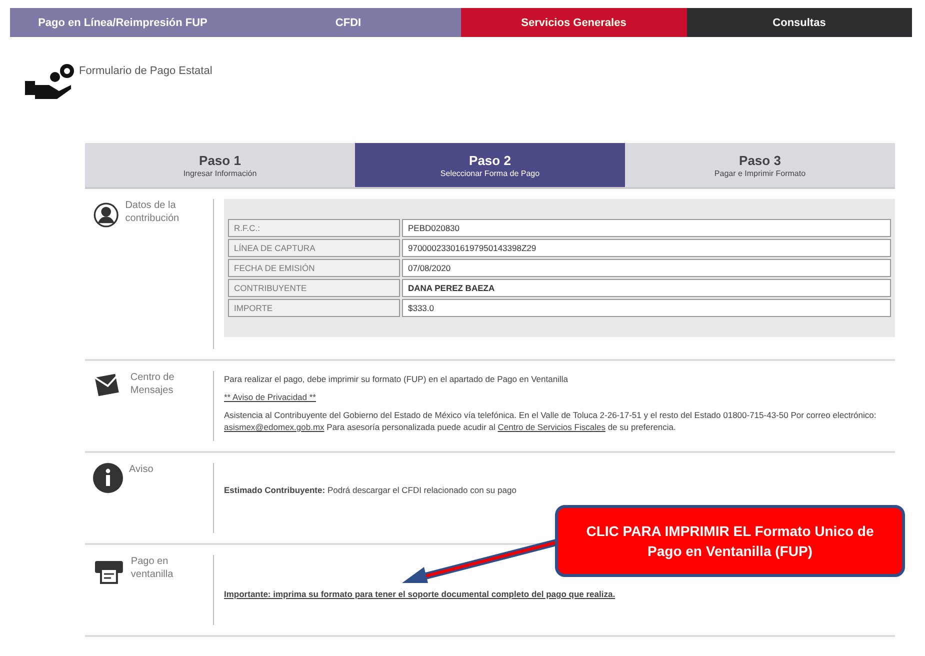 The width and height of the screenshot is (925, 656). Describe the element at coordinates (314, 268) in the screenshot. I see `table-cell: FECHA DE EMISIÓN` at that location.